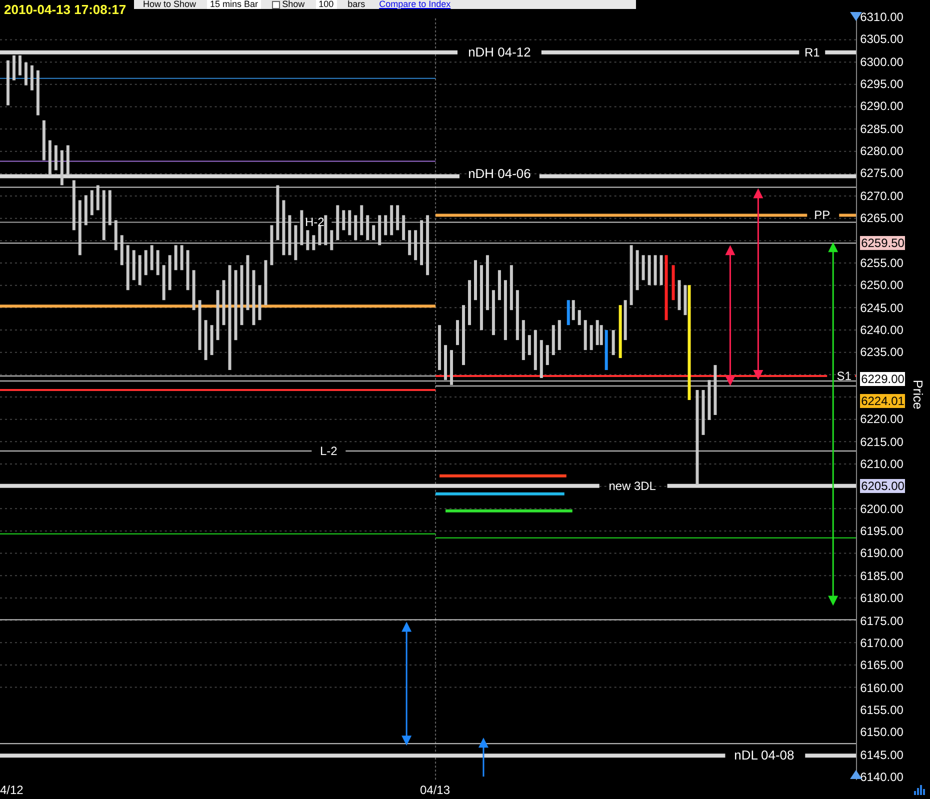  I want to click on price-tick: 6300.00, so click(882, 61).